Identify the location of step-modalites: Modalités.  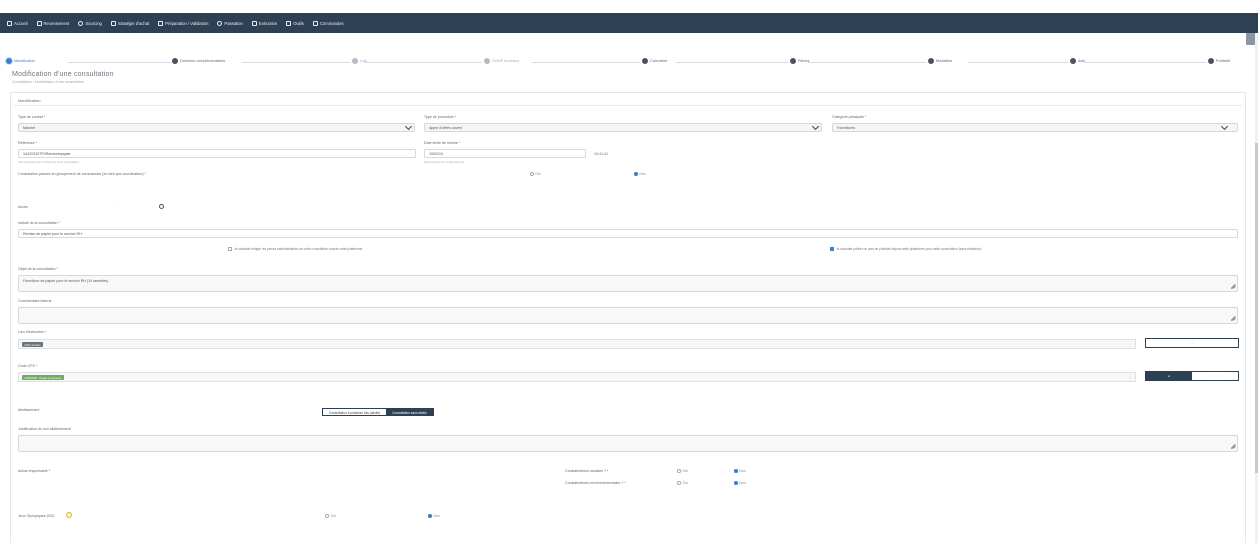
(940, 61).